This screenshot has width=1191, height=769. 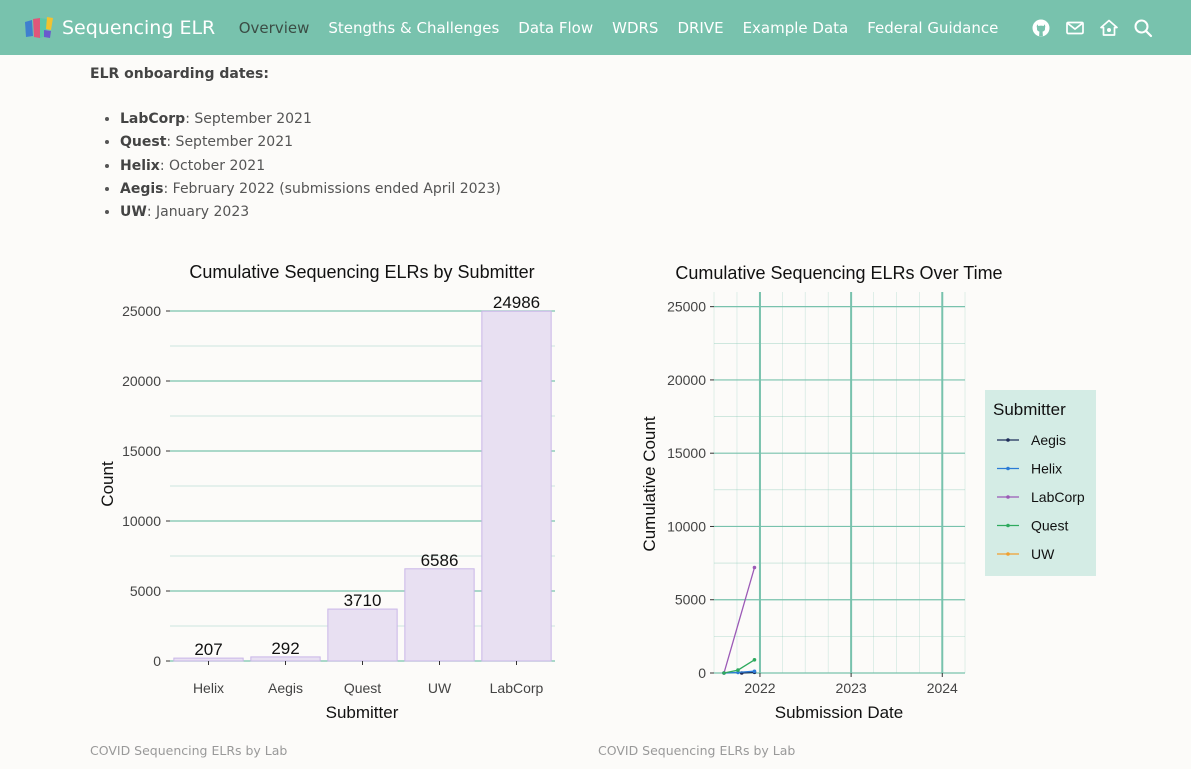 What do you see at coordinates (754, 567) in the screenshot?
I see `series-point-labcorp` at bounding box center [754, 567].